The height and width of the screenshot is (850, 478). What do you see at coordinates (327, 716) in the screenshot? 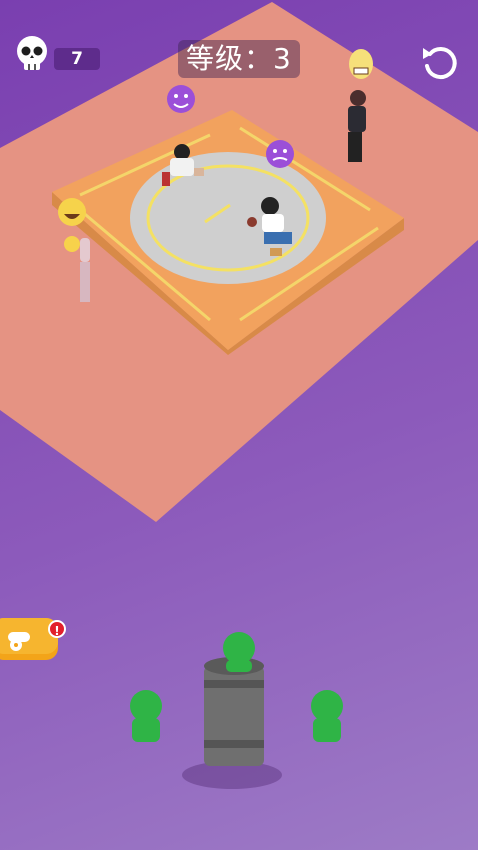
I see `green-player-right` at bounding box center [327, 716].